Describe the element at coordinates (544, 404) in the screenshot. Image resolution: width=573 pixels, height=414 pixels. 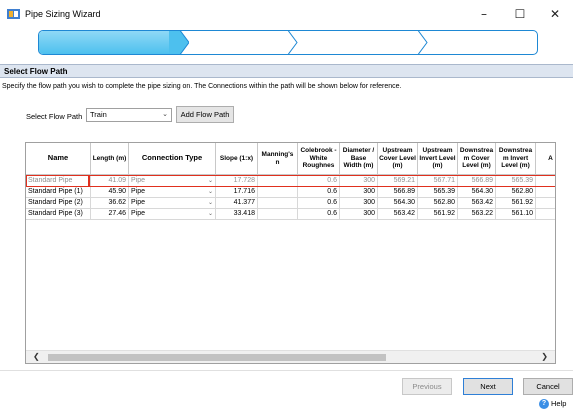
I see `help-icon: ?` at that location.